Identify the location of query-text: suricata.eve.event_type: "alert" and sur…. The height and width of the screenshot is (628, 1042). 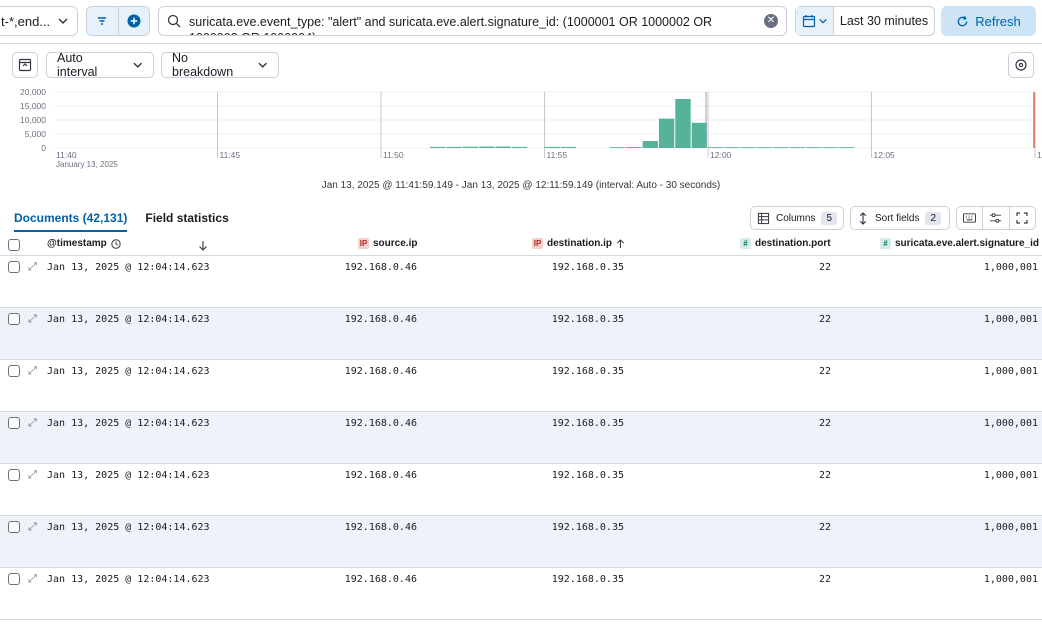
(451, 25).